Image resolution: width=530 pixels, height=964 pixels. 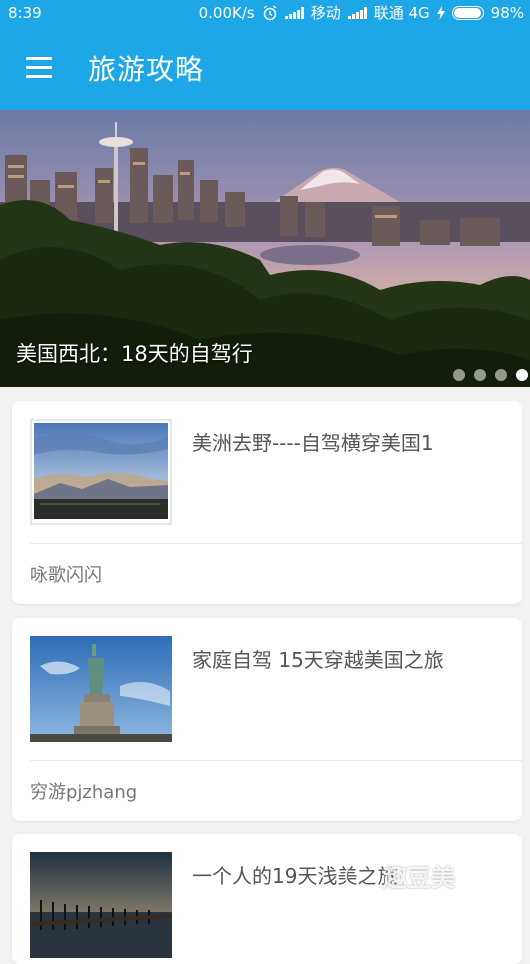 What do you see at coordinates (401, 13) in the screenshot?
I see `carrier-2: 联通 4G` at bounding box center [401, 13].